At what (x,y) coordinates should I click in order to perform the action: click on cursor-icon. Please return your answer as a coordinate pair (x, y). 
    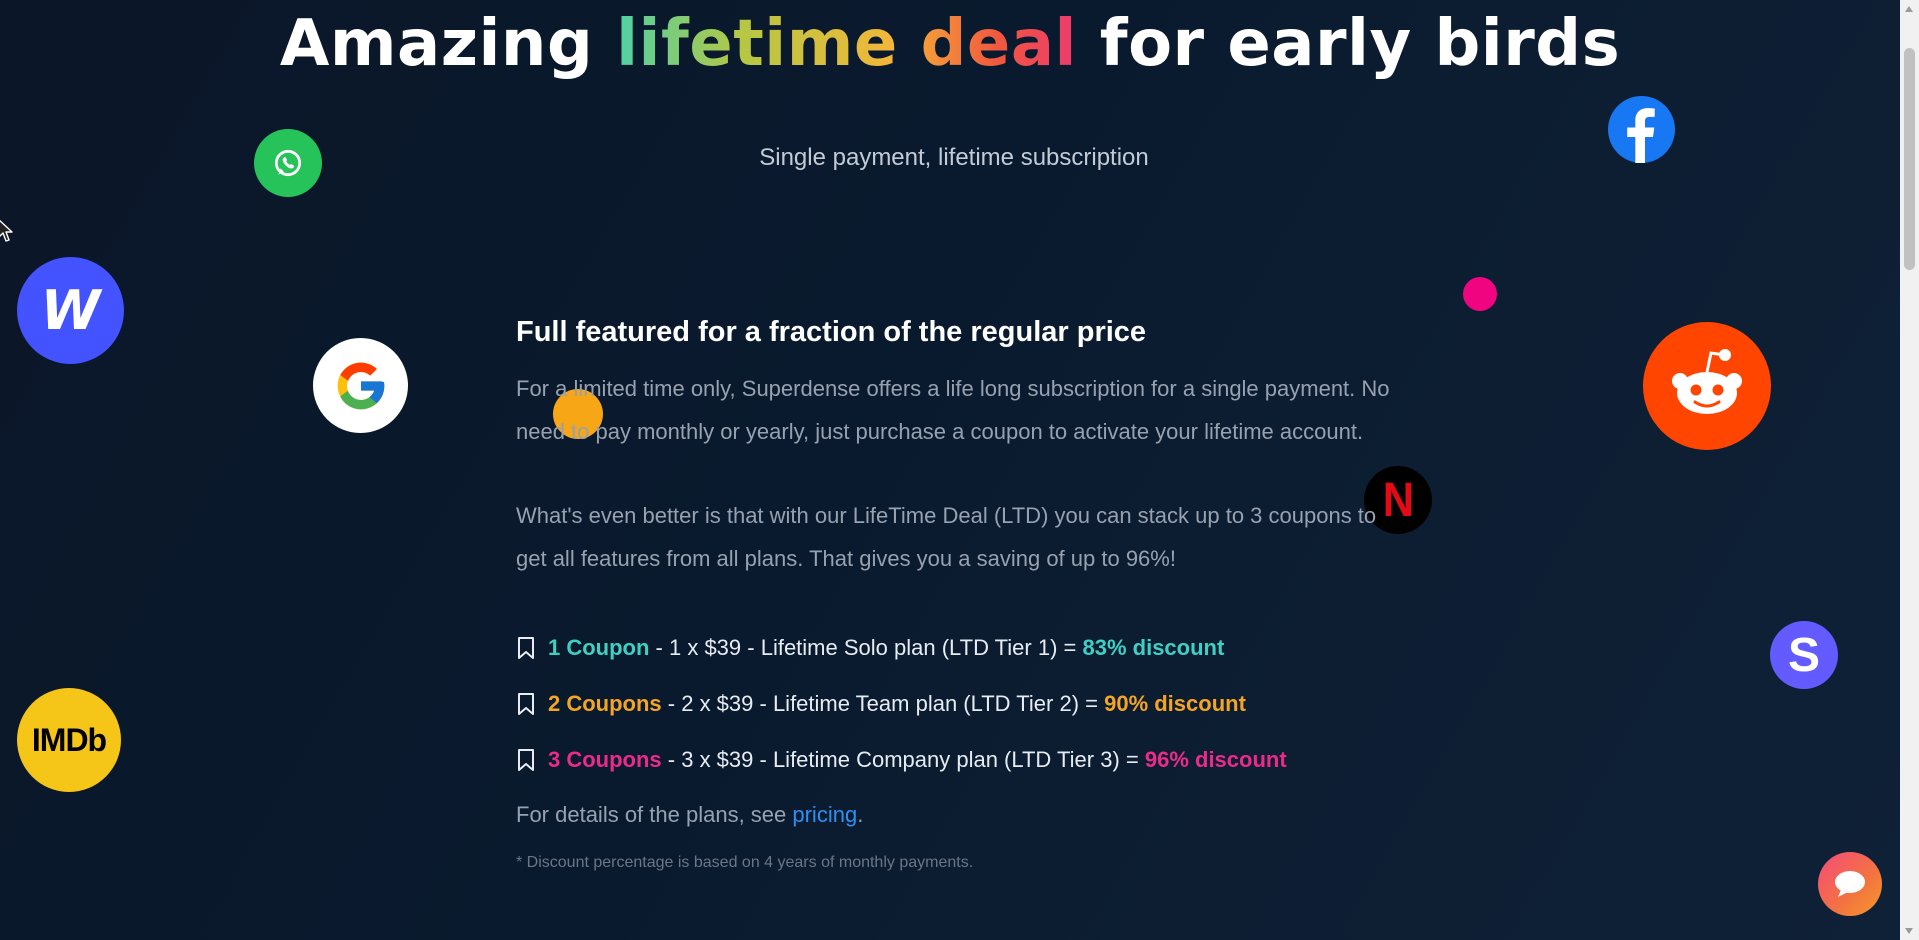
    Looking at the image, I should click on (6, 230).